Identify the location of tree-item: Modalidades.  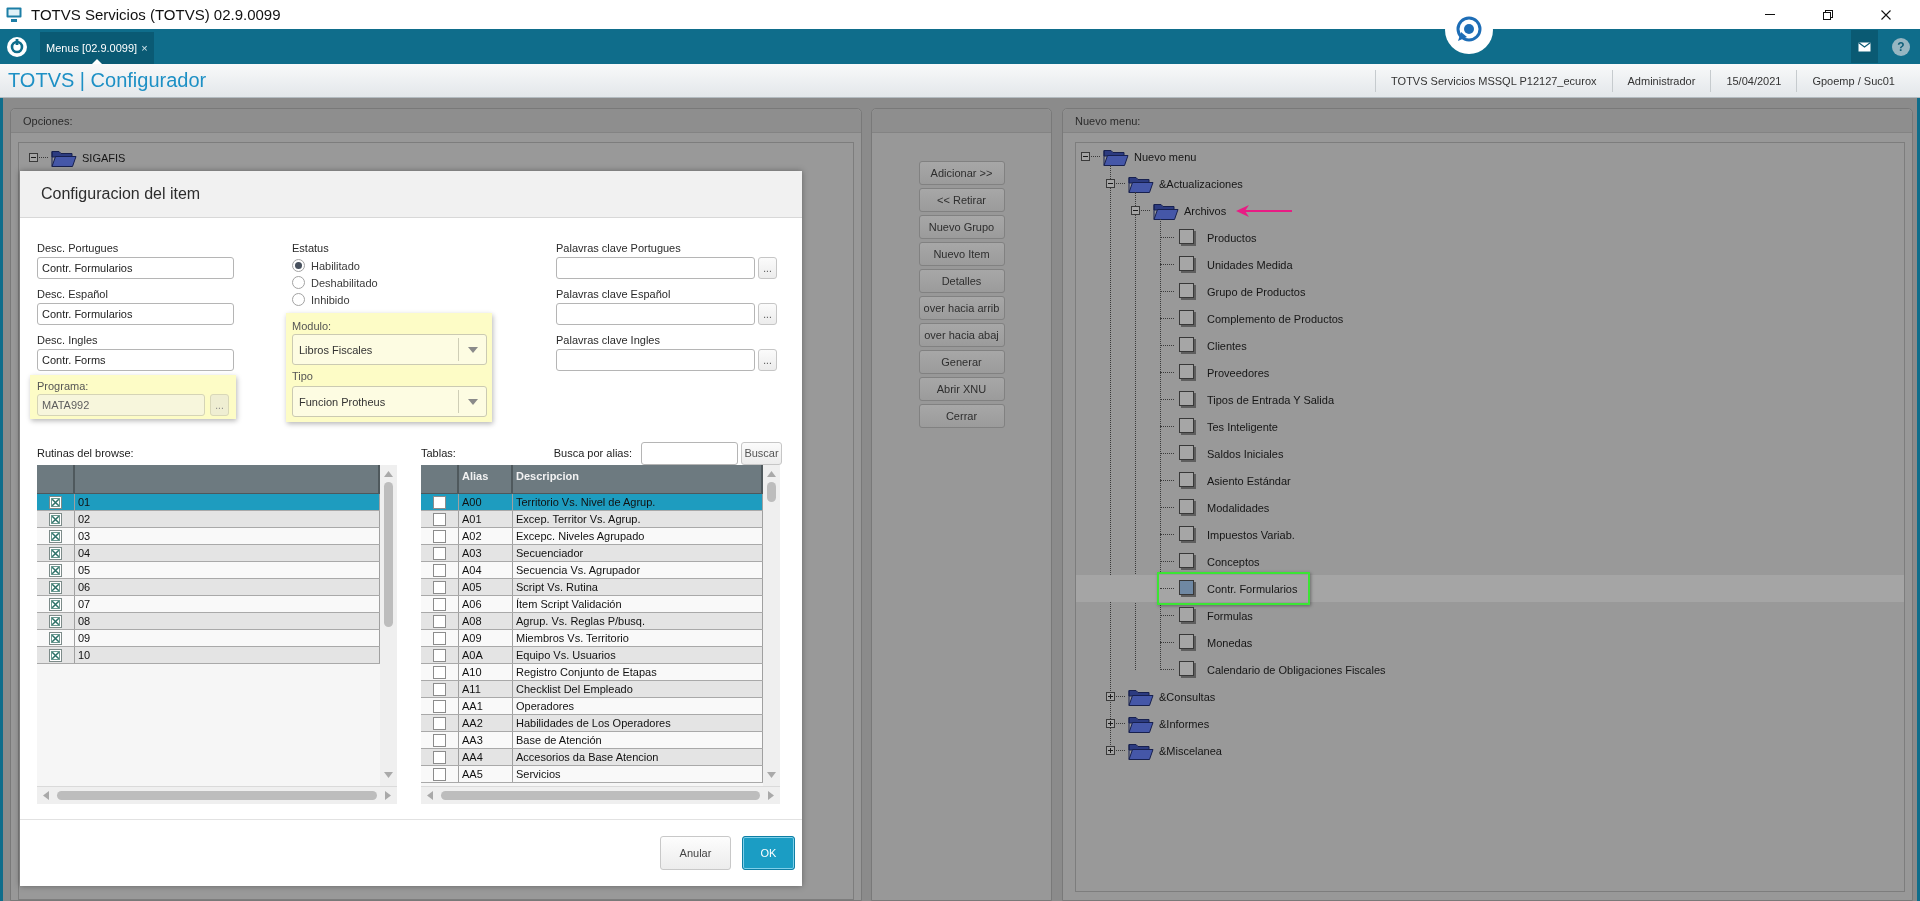
(1490, 507).